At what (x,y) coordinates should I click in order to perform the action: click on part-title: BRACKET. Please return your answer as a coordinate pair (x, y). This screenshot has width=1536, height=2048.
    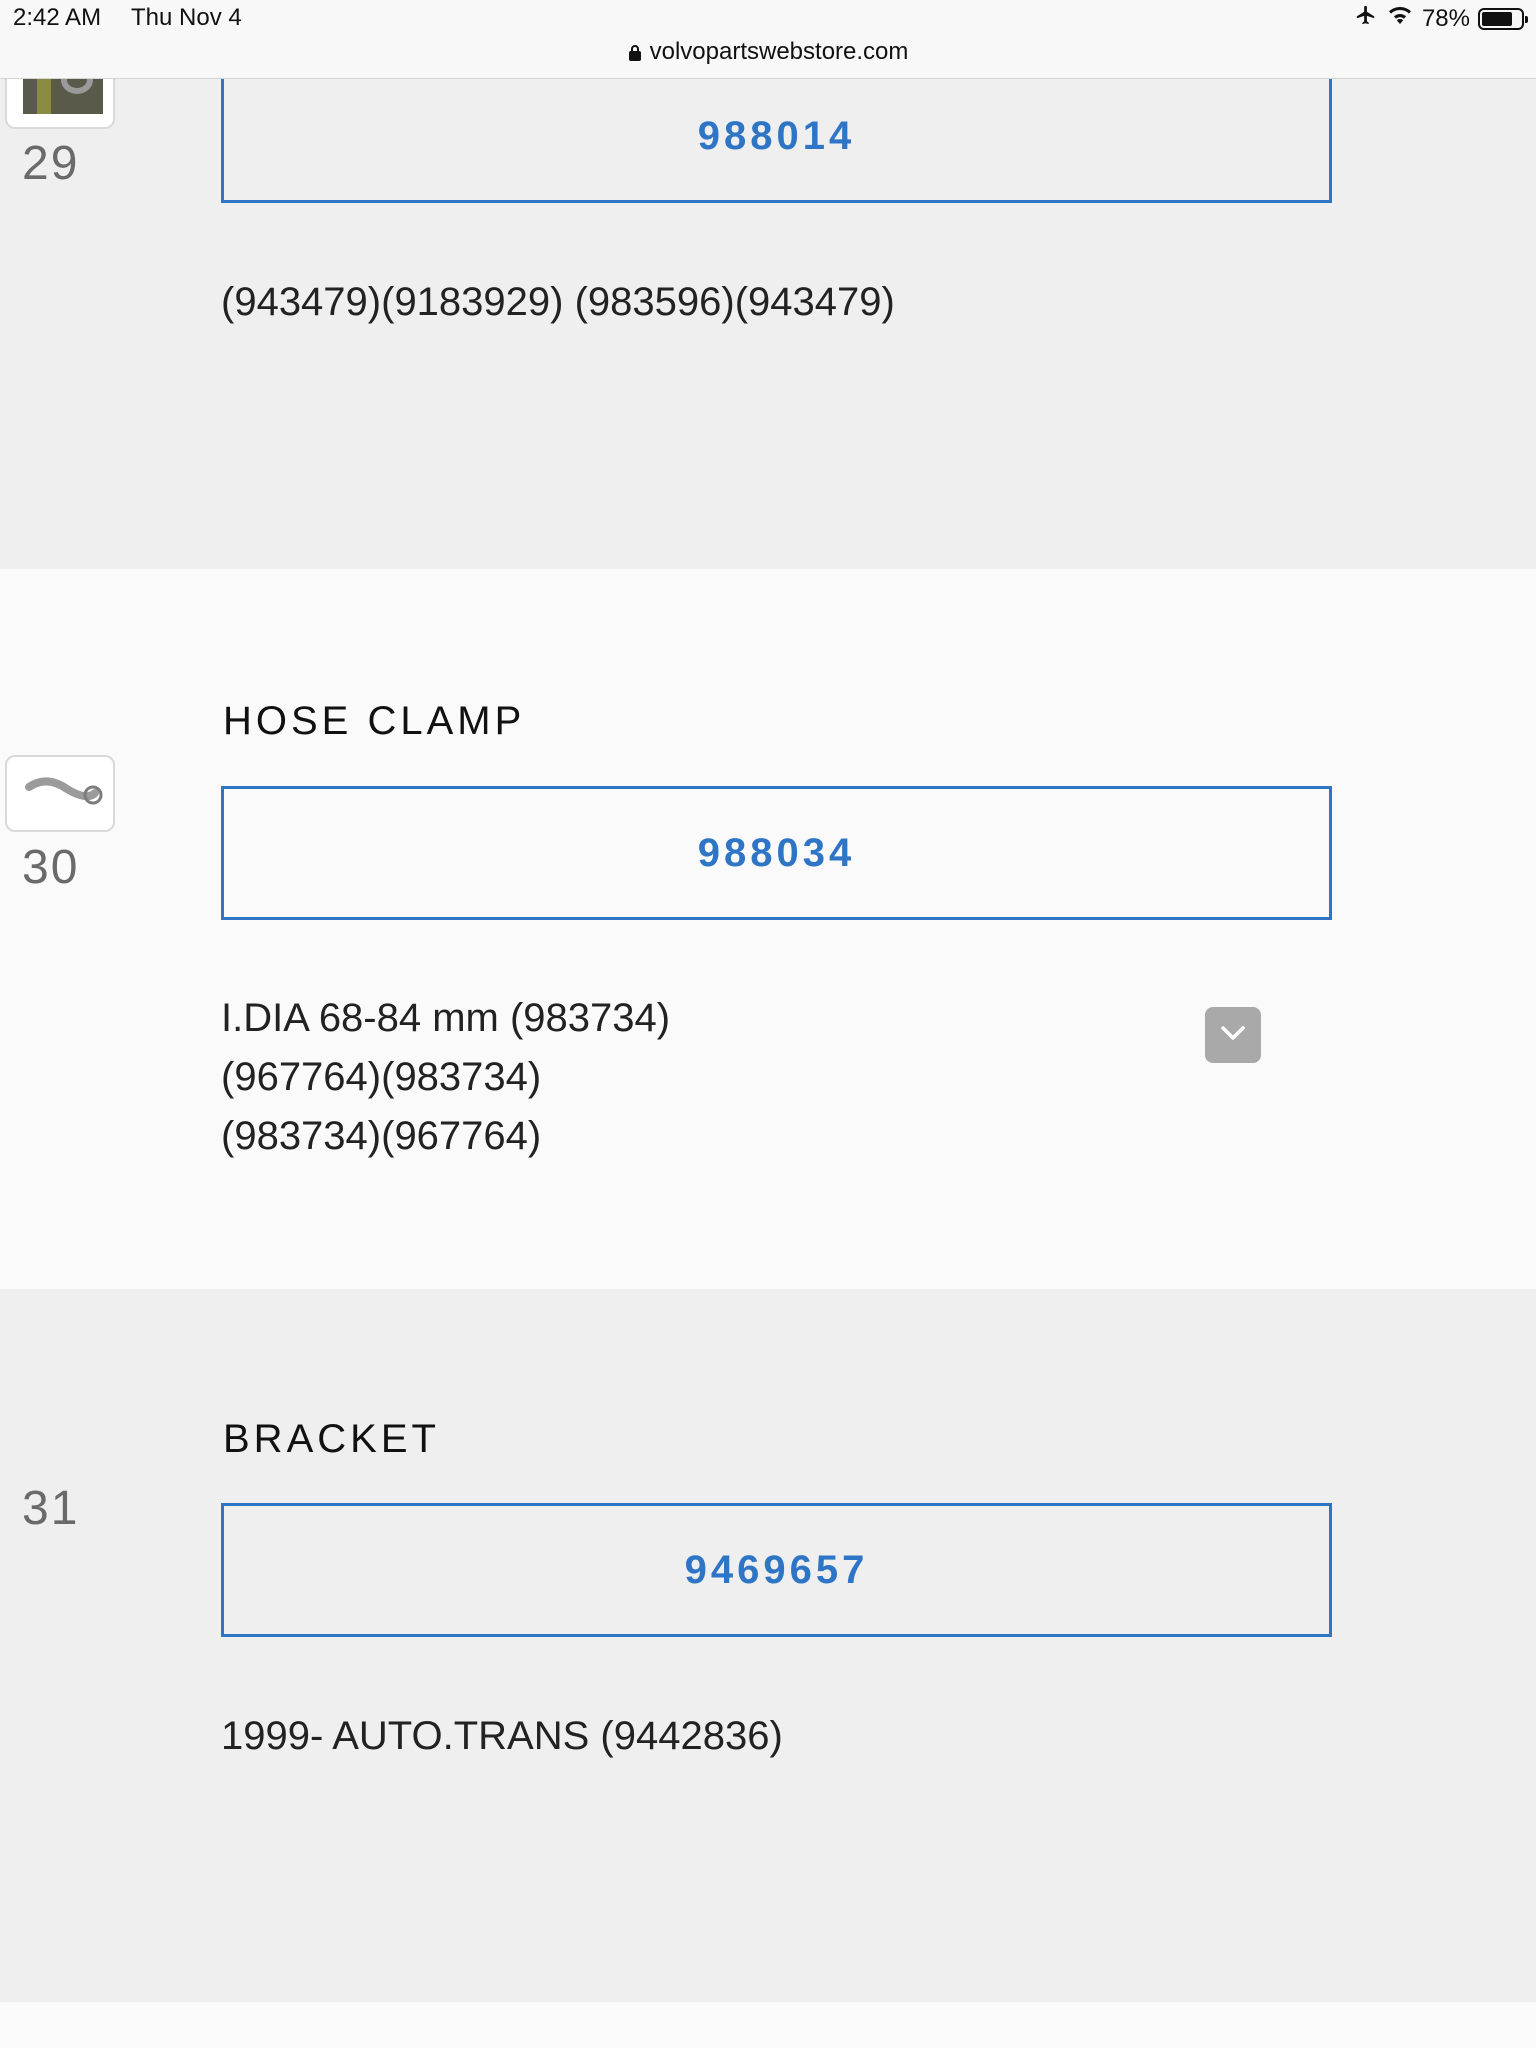
    Looking at the image, I should click on (331, 1439).